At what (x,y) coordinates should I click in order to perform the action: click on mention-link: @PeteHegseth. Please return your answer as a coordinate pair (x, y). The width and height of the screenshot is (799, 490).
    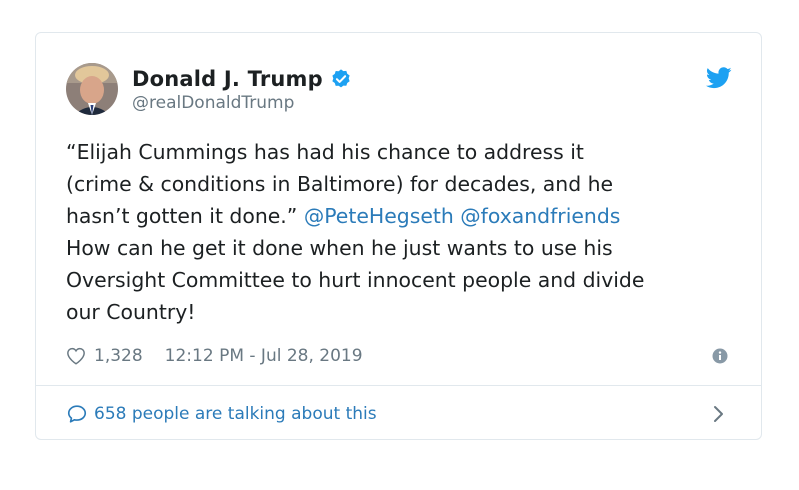
    Looking at the image, I should click on (379, 216).